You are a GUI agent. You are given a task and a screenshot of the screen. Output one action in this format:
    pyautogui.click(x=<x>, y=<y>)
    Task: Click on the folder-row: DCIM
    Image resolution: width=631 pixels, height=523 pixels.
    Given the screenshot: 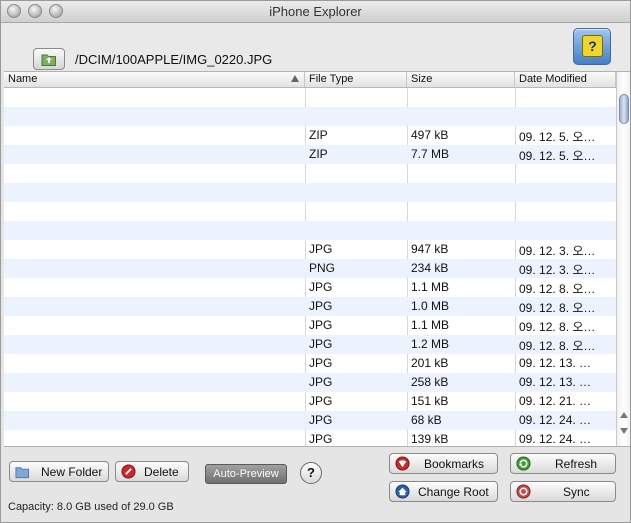 What is the action you would take?
    pyautogui.click(x=310, y=173)
    